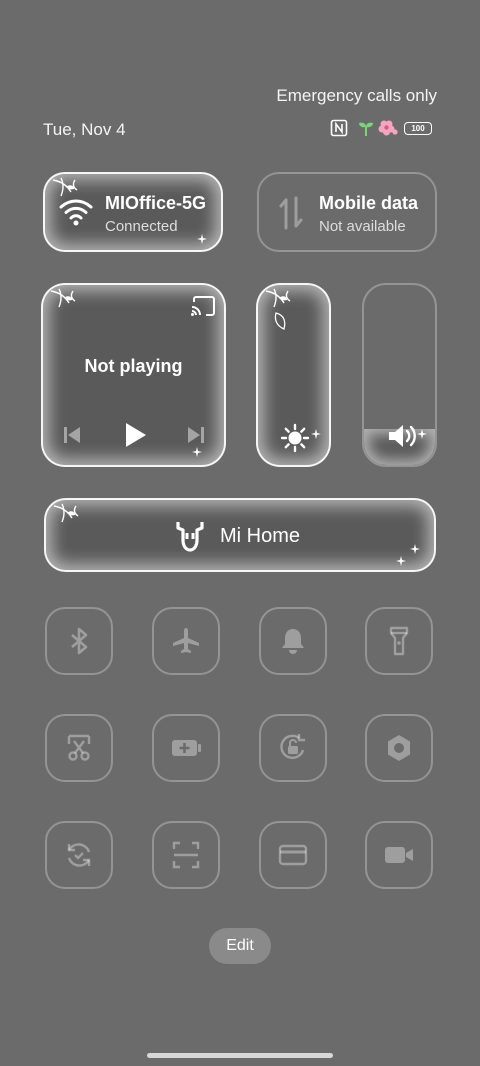 This screenshot has height=1066, width=480. I want to click on wifi-tile: MIOffice-5G Connected, so click(133, 212).